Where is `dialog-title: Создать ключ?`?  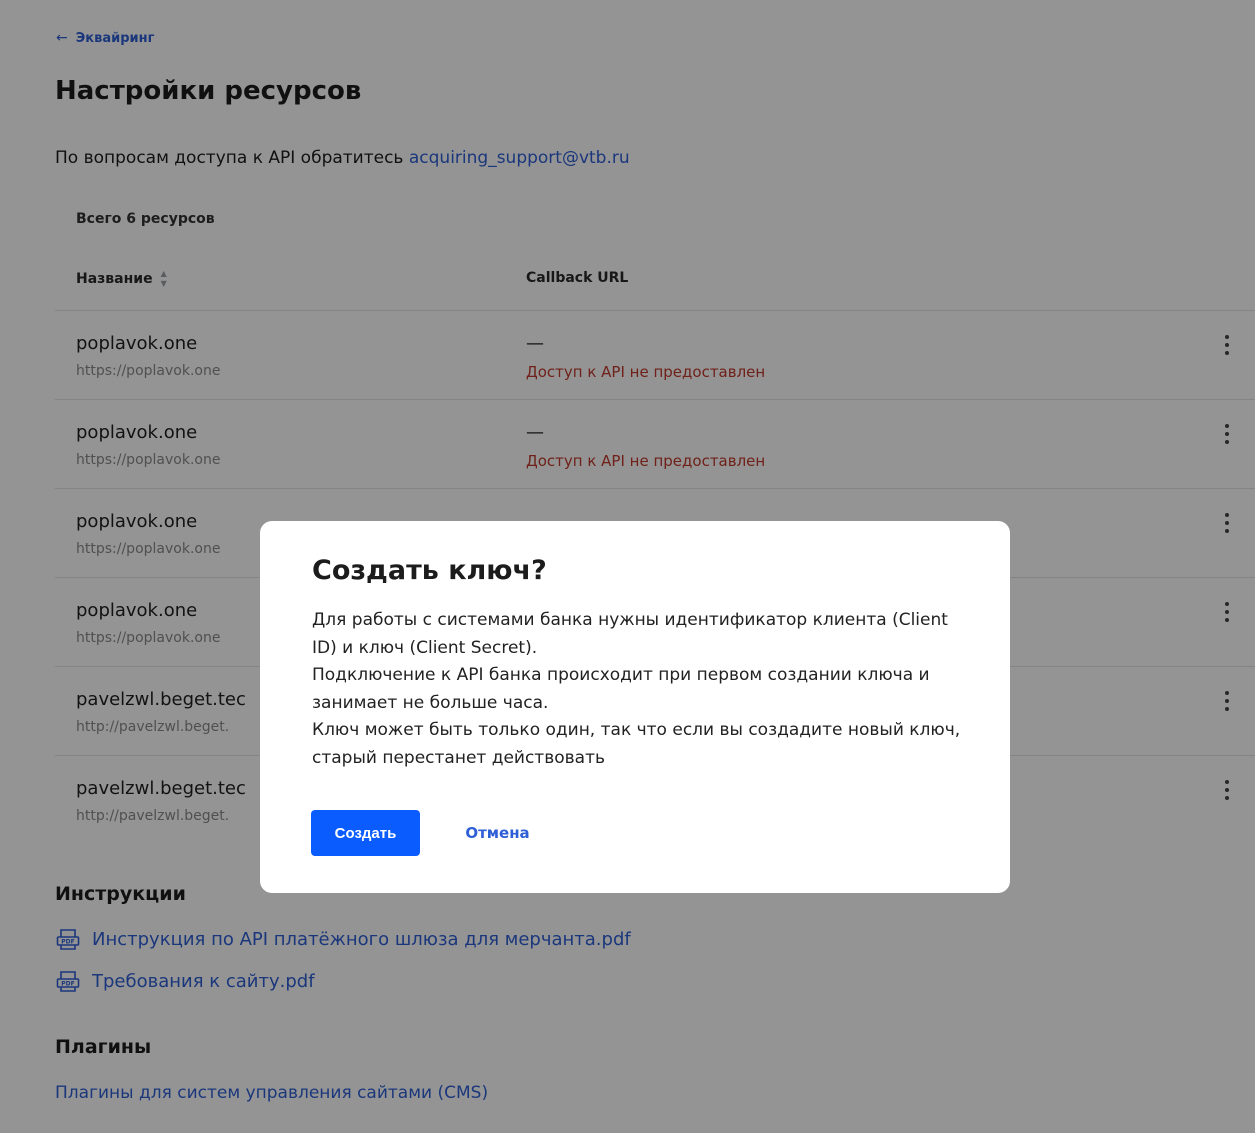
dialog-title: Создать ключ? is located at coordinates (429, 570).